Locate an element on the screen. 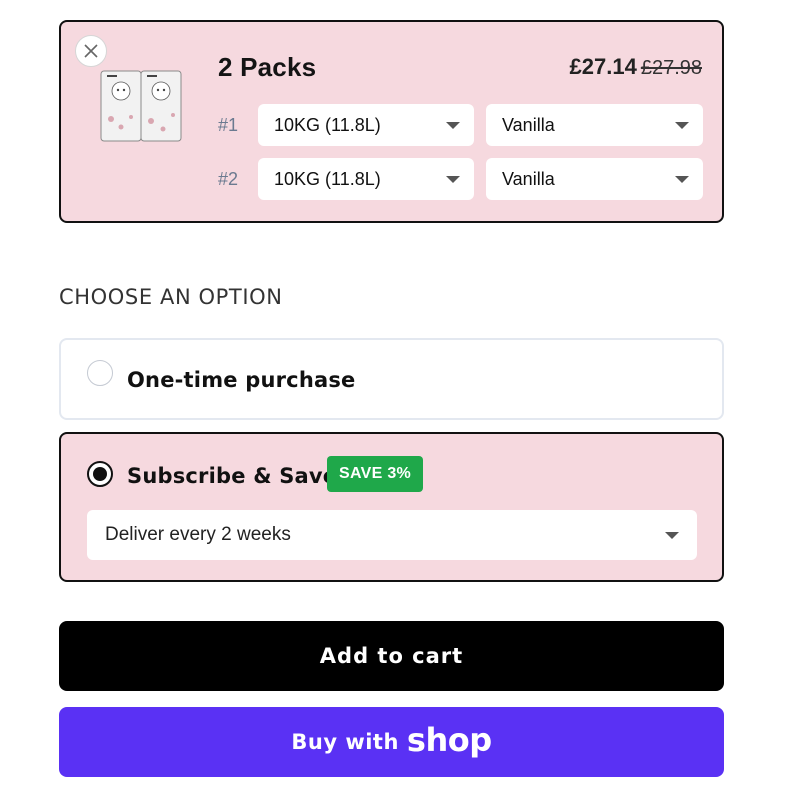 The width and height of the screenshot is (800, 800). add-to-cart-button: Add to cart is located at coordinates (391, 656).